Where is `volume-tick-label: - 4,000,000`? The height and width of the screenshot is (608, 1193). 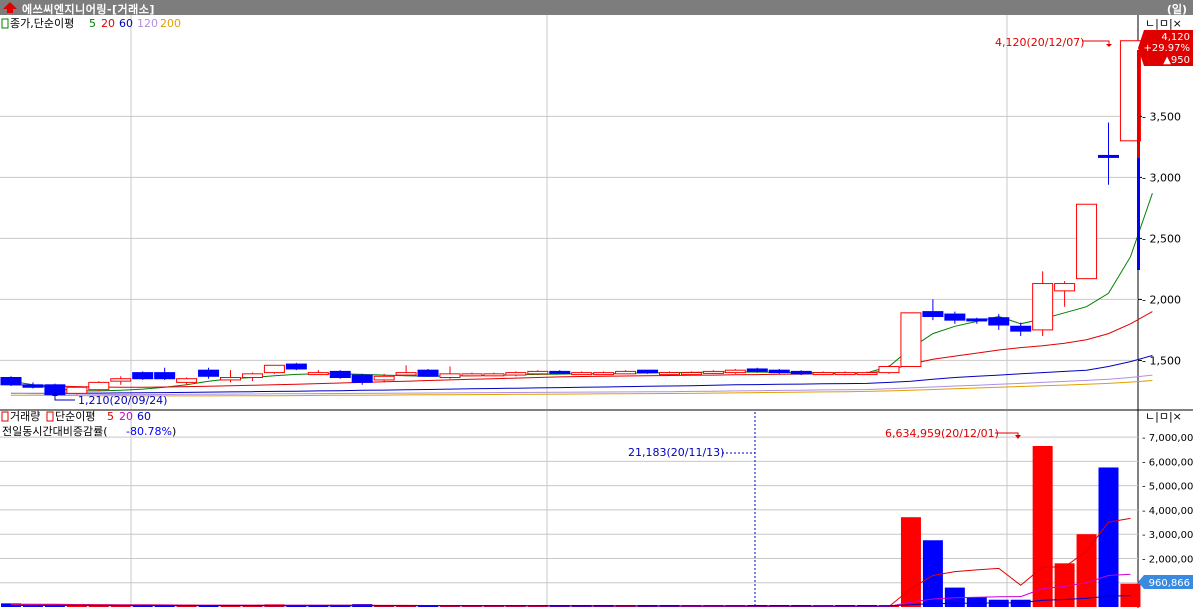
volume-tick-label: - 4,000,000 is located at coordinates (1167, 511).